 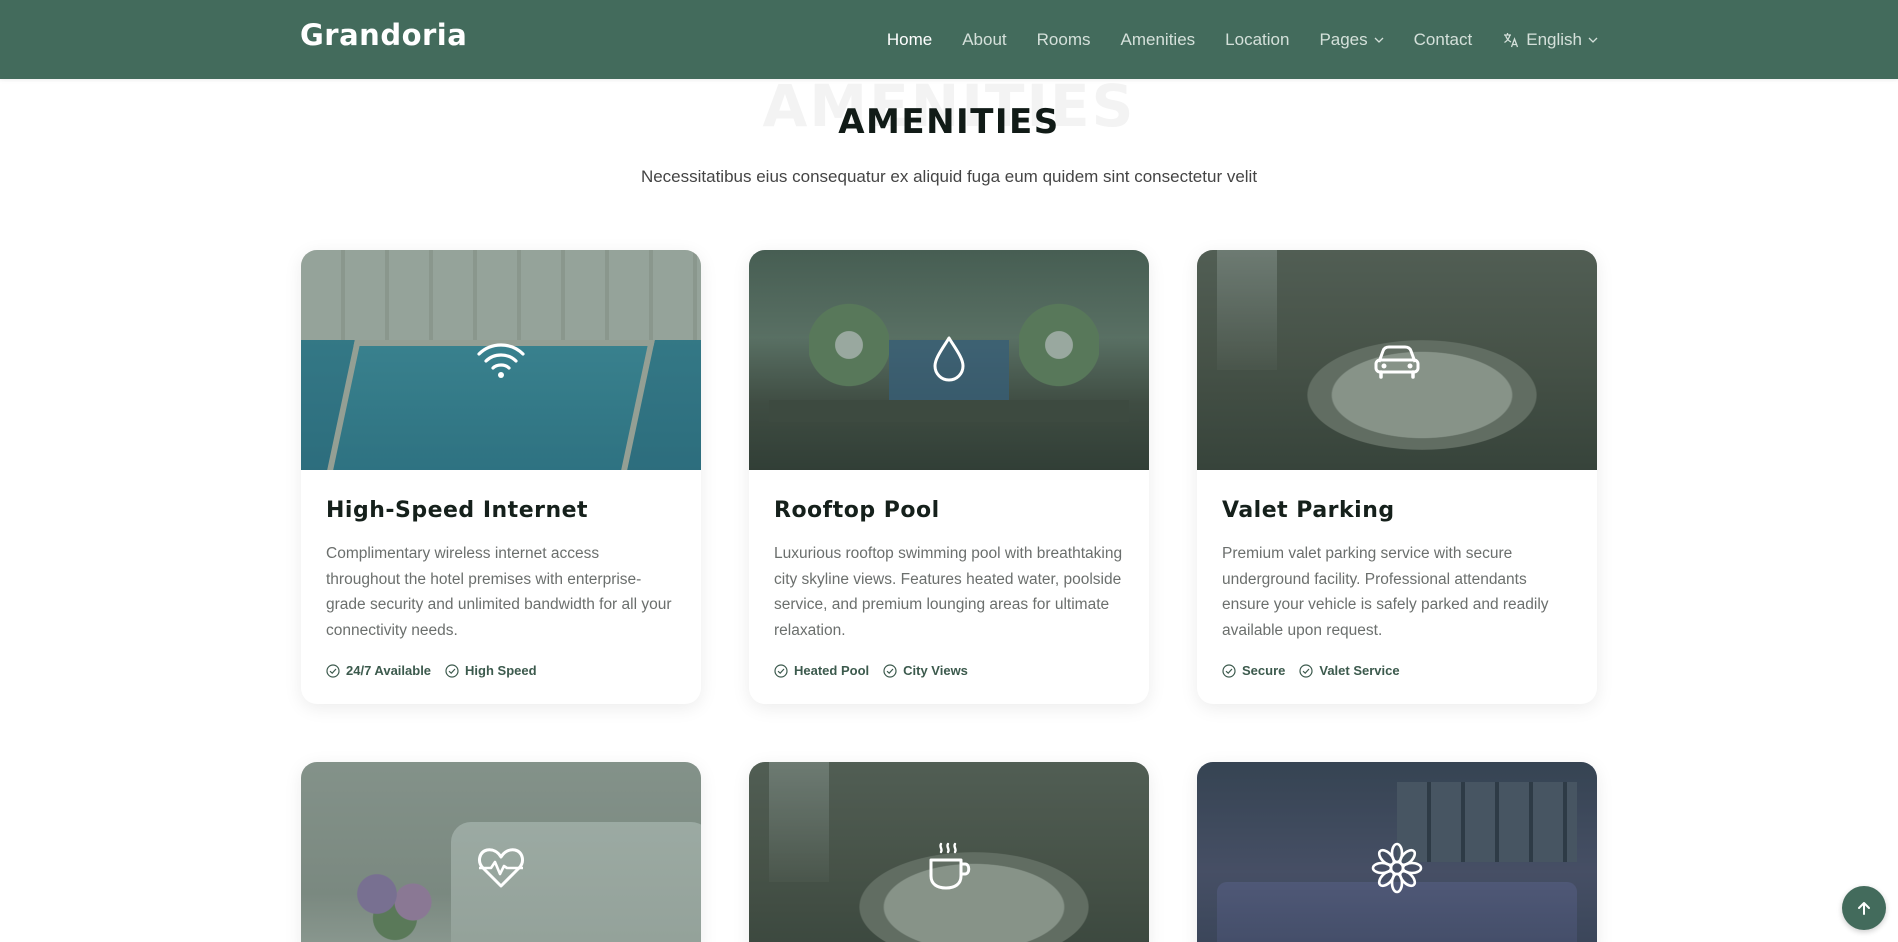 I want to click on feature-tag: Valet Service, so click(x=1349, y=670).